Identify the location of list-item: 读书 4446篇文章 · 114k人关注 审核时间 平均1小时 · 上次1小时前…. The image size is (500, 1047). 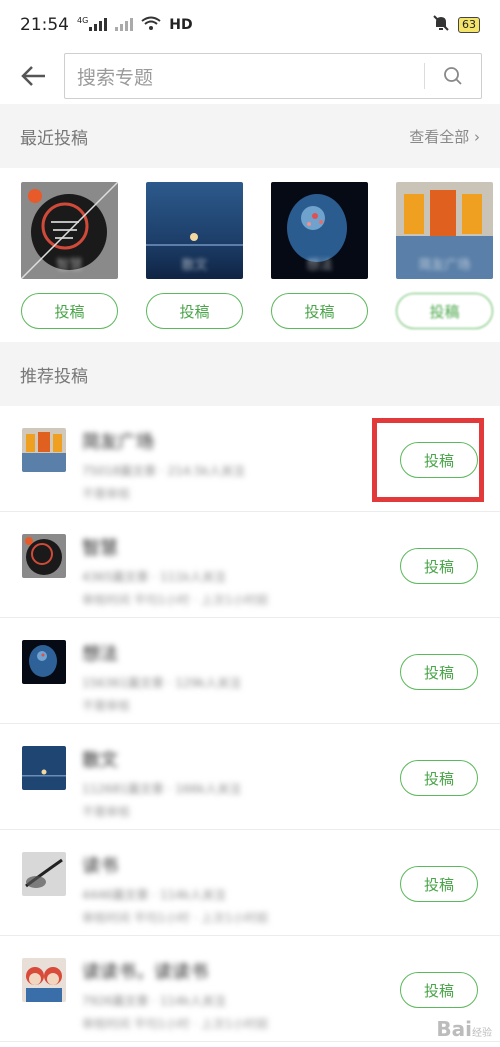
(250, 883).